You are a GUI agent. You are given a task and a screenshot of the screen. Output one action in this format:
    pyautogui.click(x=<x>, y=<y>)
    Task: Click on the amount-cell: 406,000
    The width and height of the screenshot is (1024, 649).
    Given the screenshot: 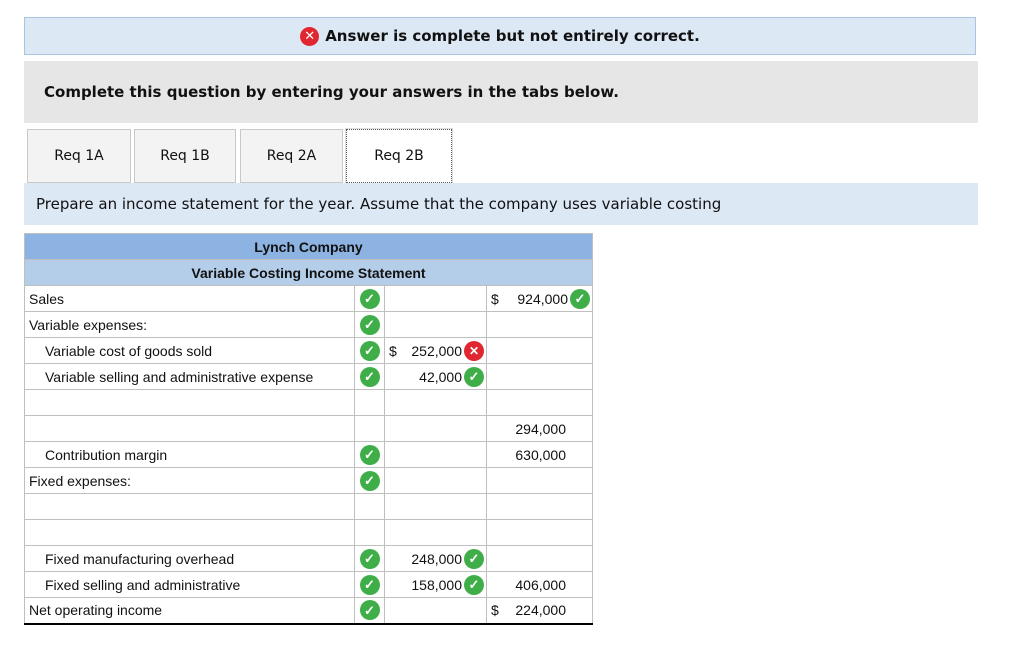 What is the action you would take?
    pyautogui.click(x=539, y=584)
    